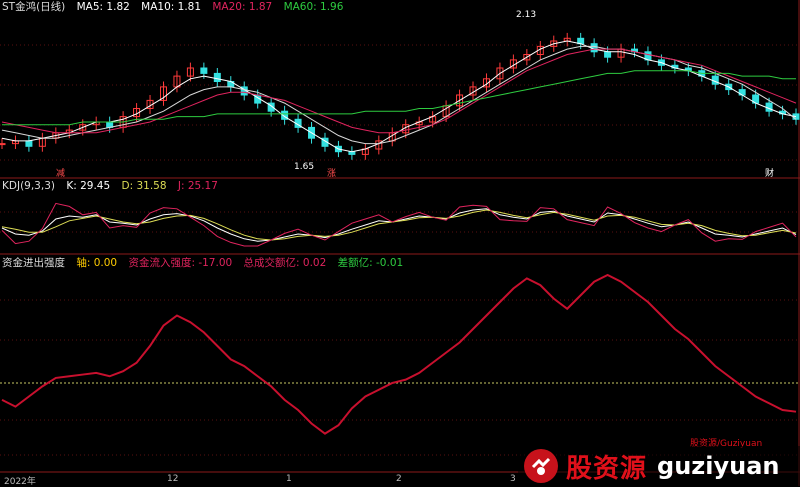 The image size is (800, 487). Describe the element at coordinates (197, 186) in the screenshot. I see `kdj-j-value: J: 25.17` at that location.